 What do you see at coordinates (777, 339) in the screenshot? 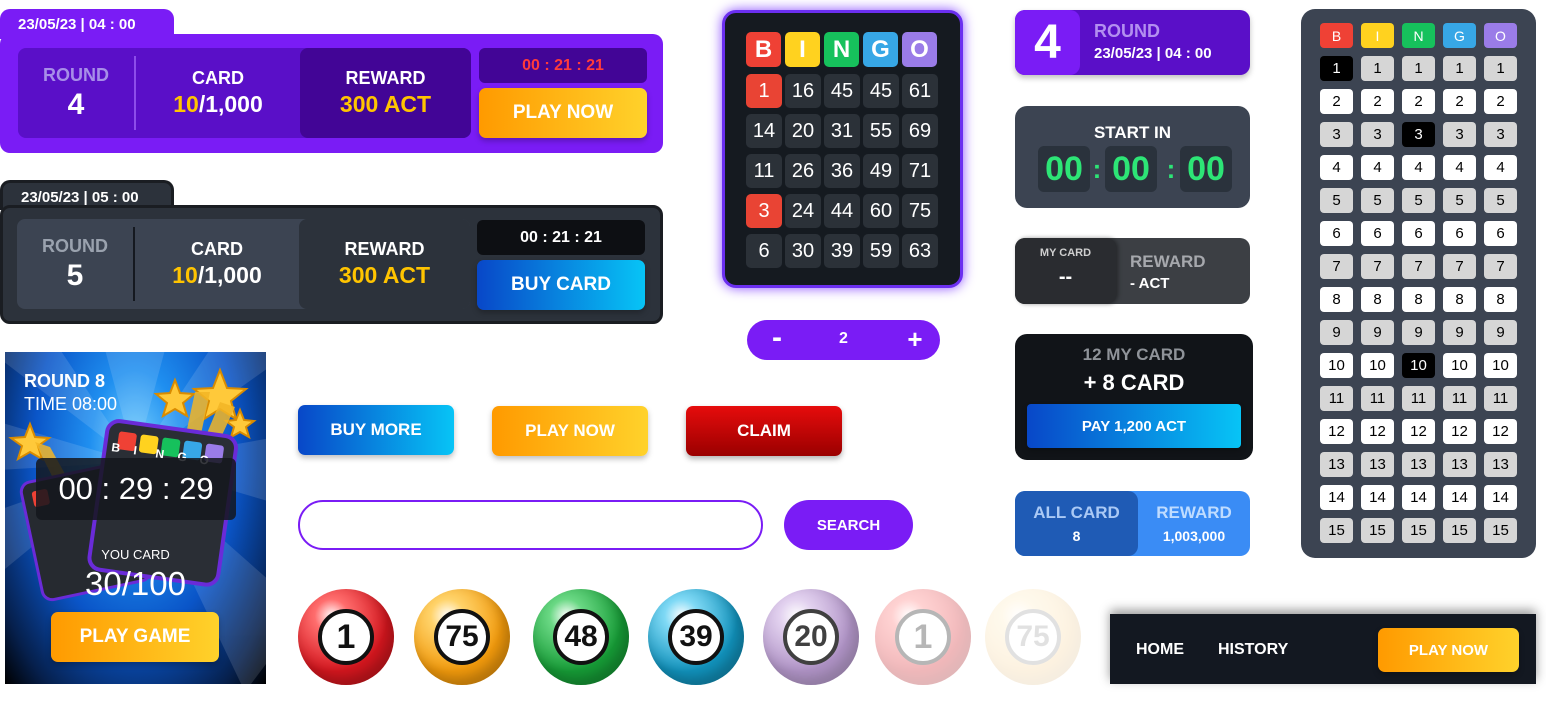
I see `minus-button: -` at bounding box center [777, 339].